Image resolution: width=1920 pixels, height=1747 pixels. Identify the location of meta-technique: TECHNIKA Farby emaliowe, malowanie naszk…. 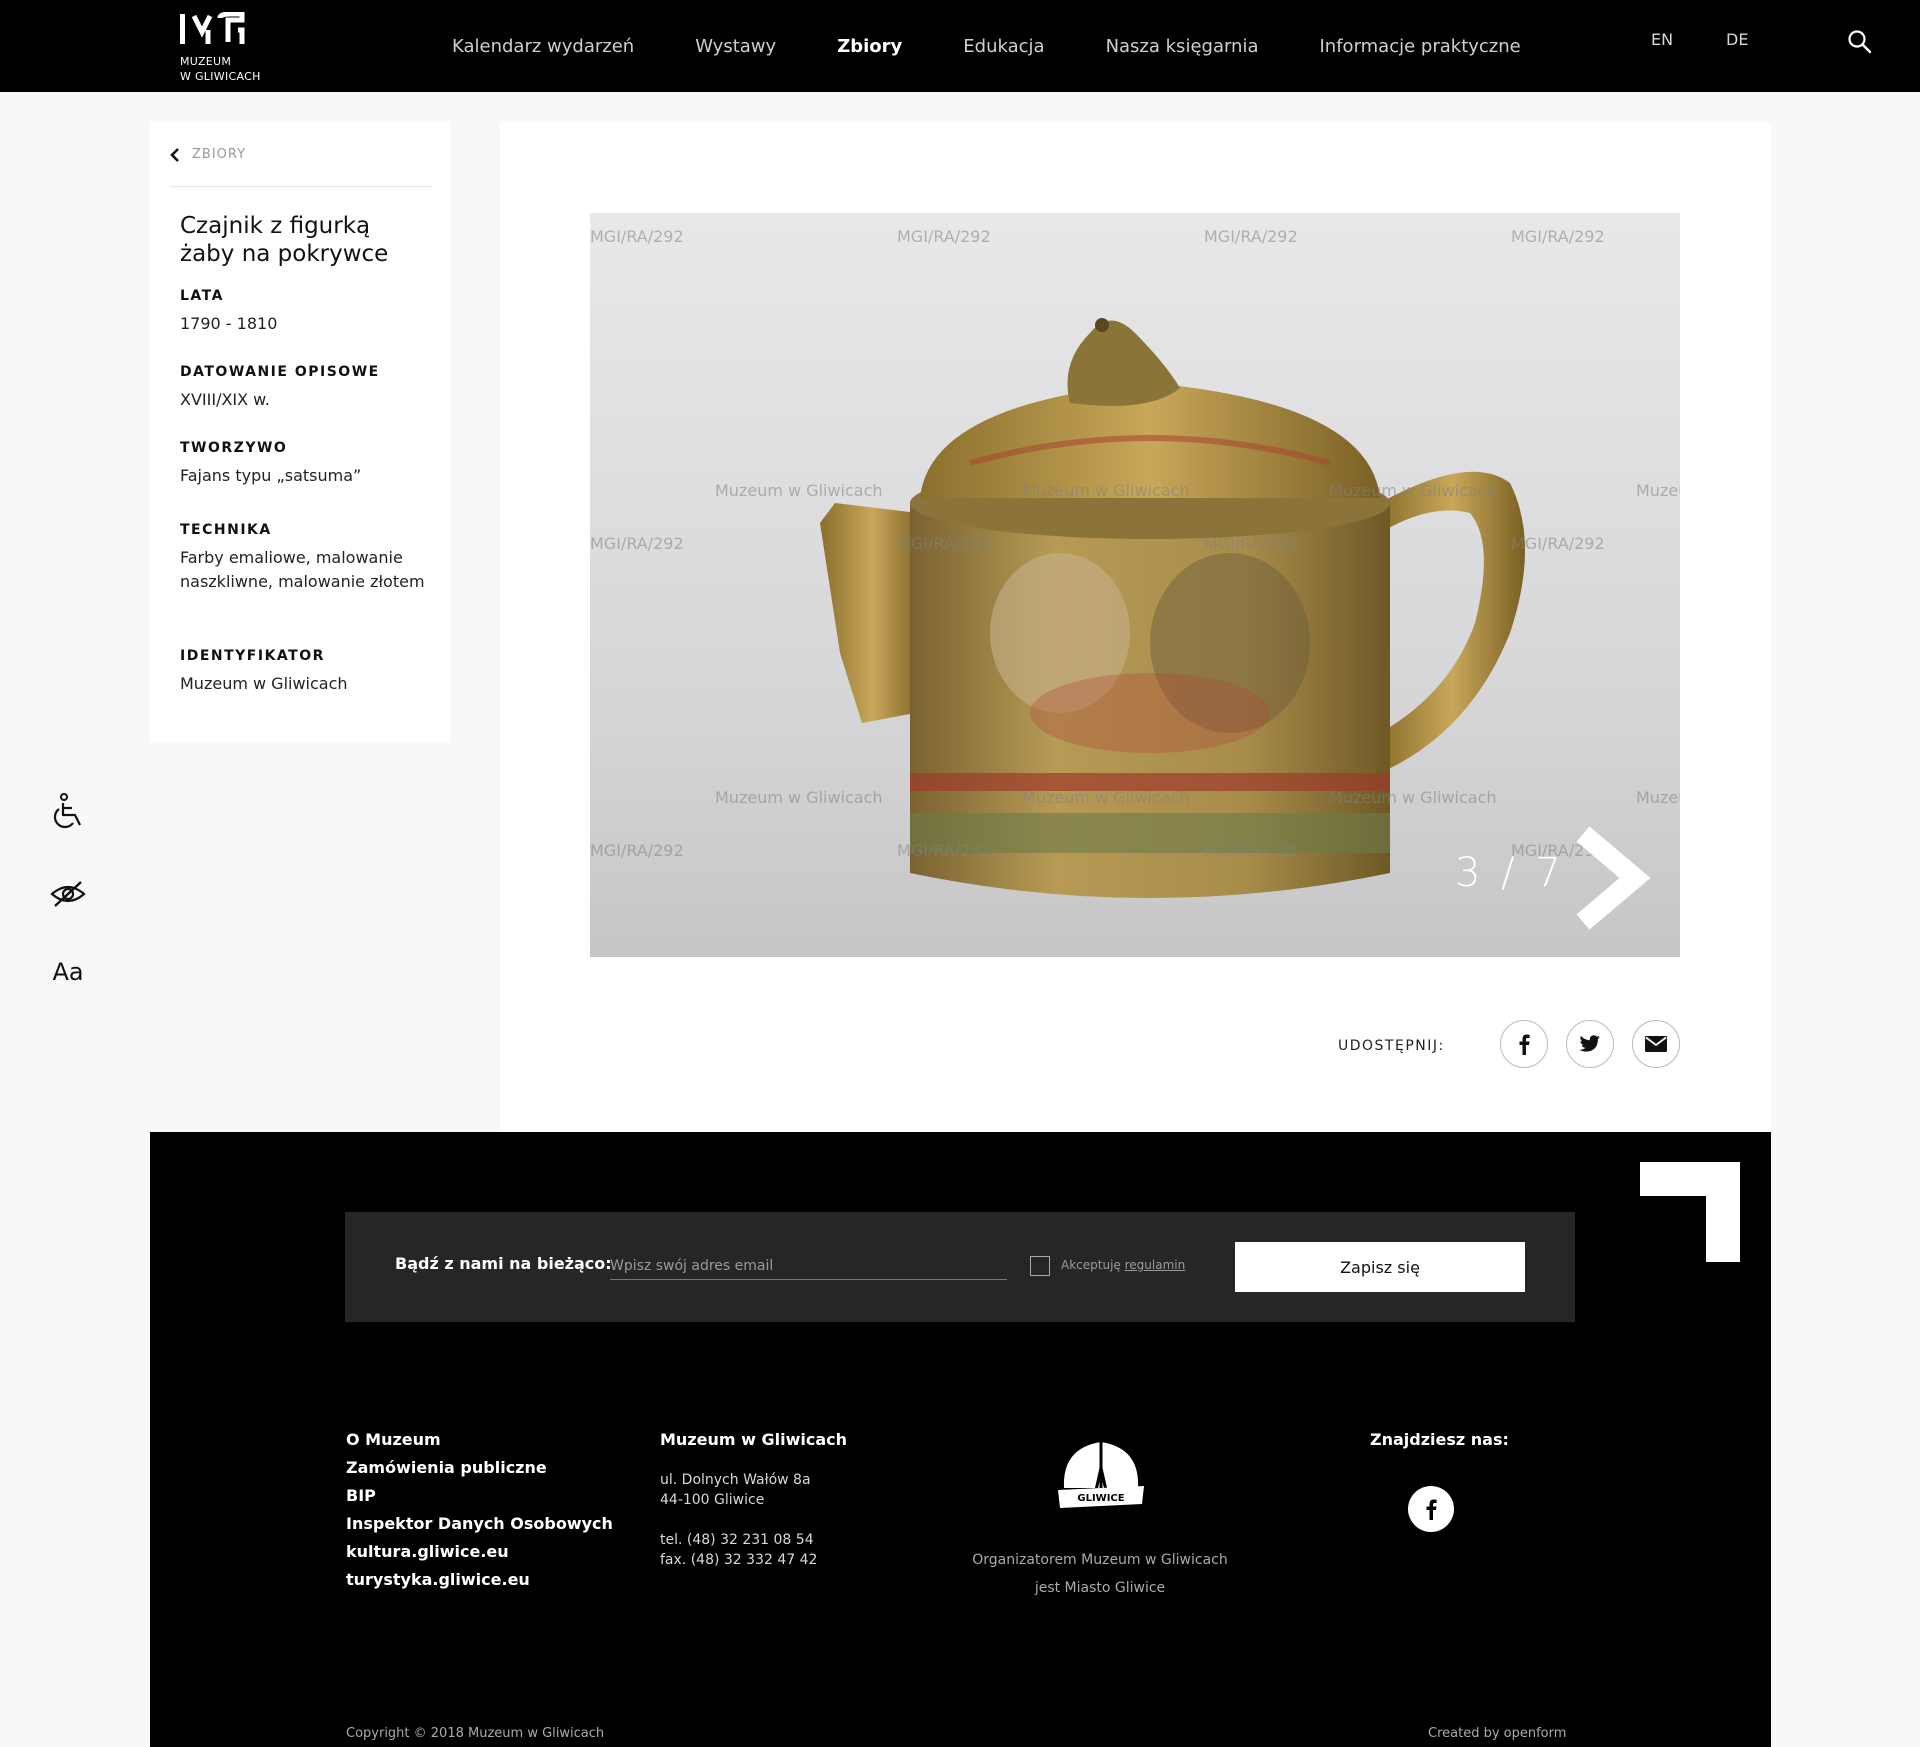
(305, 558).